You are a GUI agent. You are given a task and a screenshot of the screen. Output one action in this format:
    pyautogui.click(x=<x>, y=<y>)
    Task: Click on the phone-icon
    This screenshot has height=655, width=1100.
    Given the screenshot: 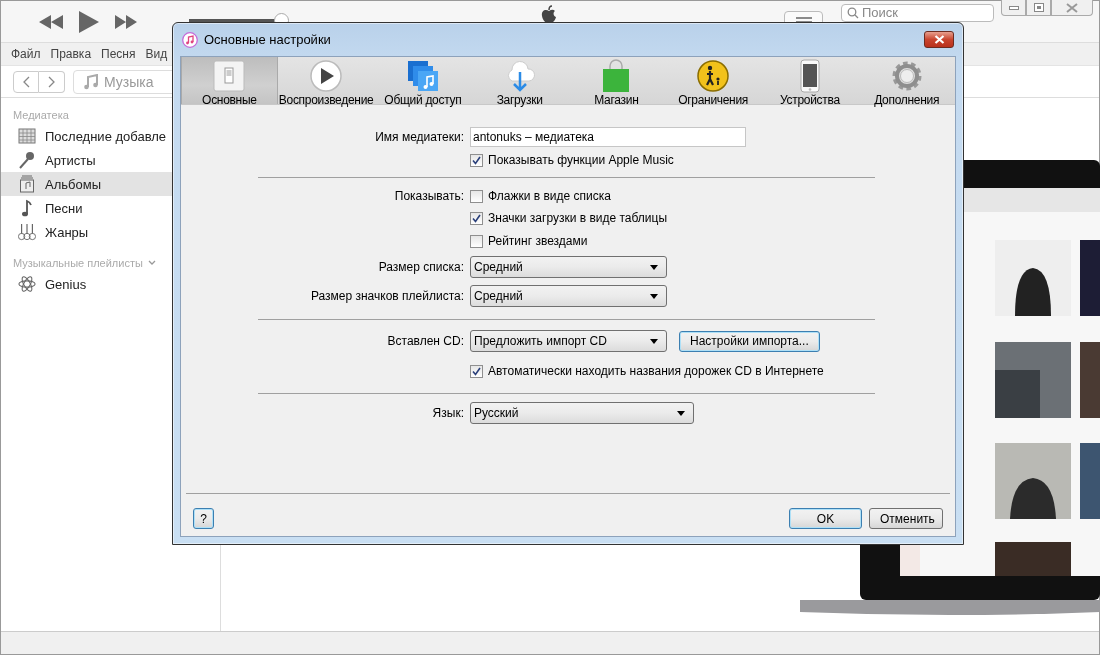 What is the action you would take?
    pyautogui.click(x=809, y=76)
    